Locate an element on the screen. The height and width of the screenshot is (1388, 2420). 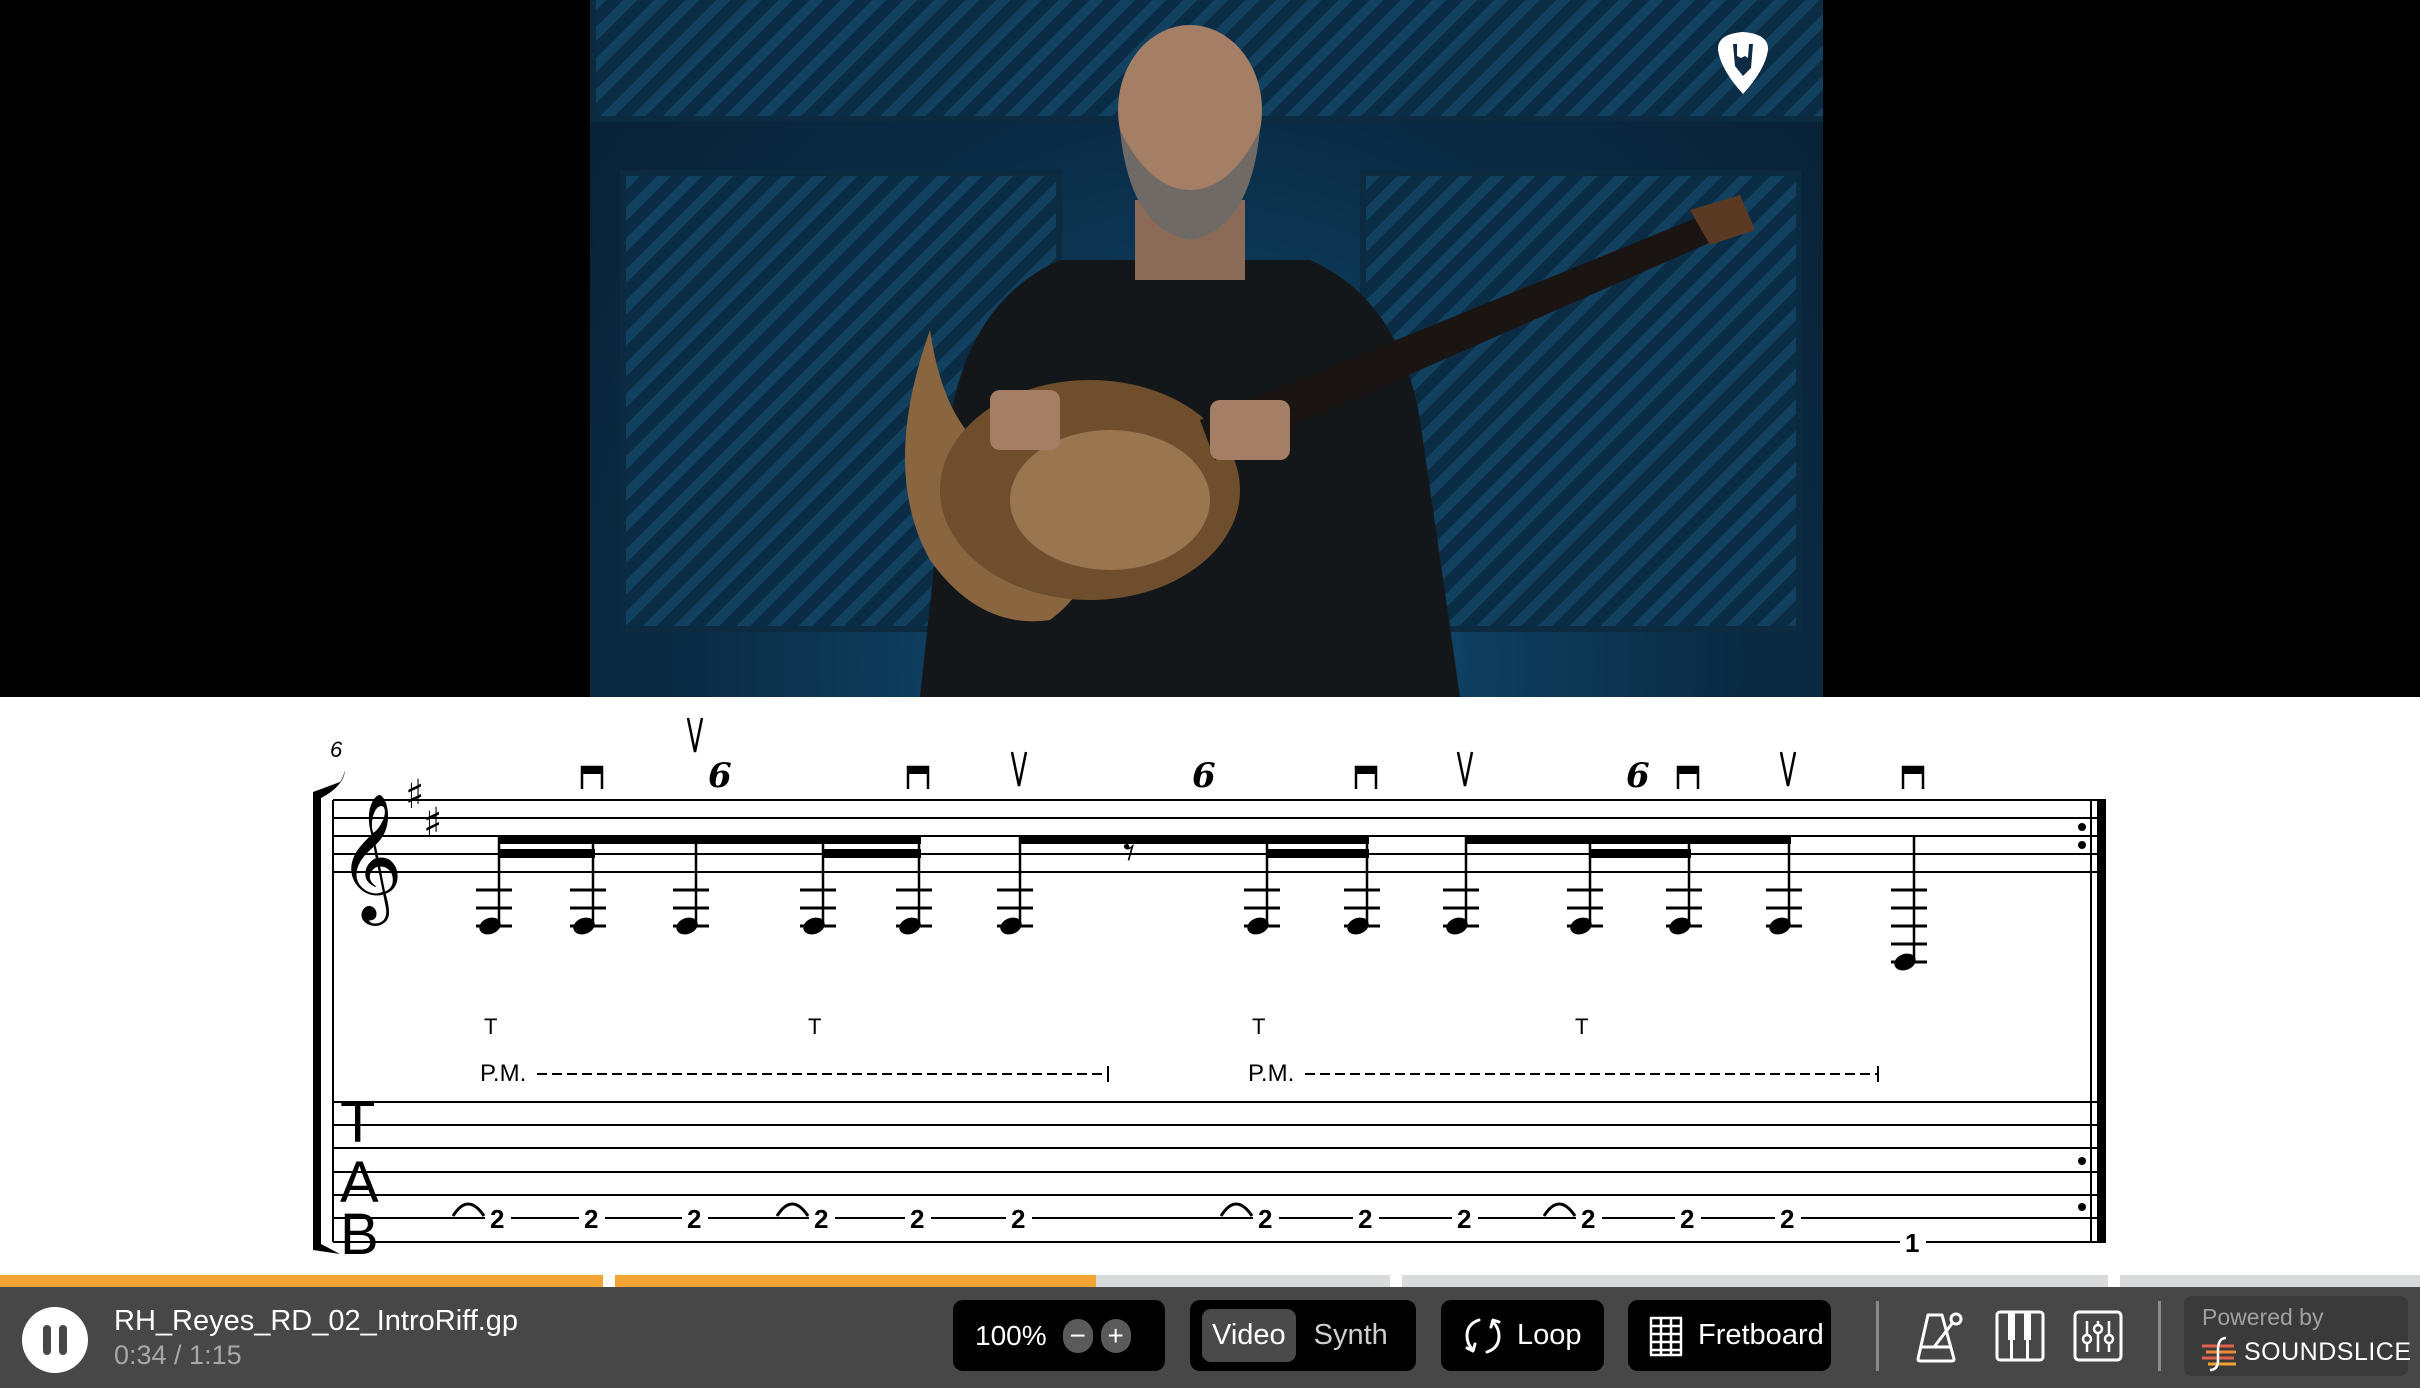
progress-bar is located at coordinates (1210, 1281).